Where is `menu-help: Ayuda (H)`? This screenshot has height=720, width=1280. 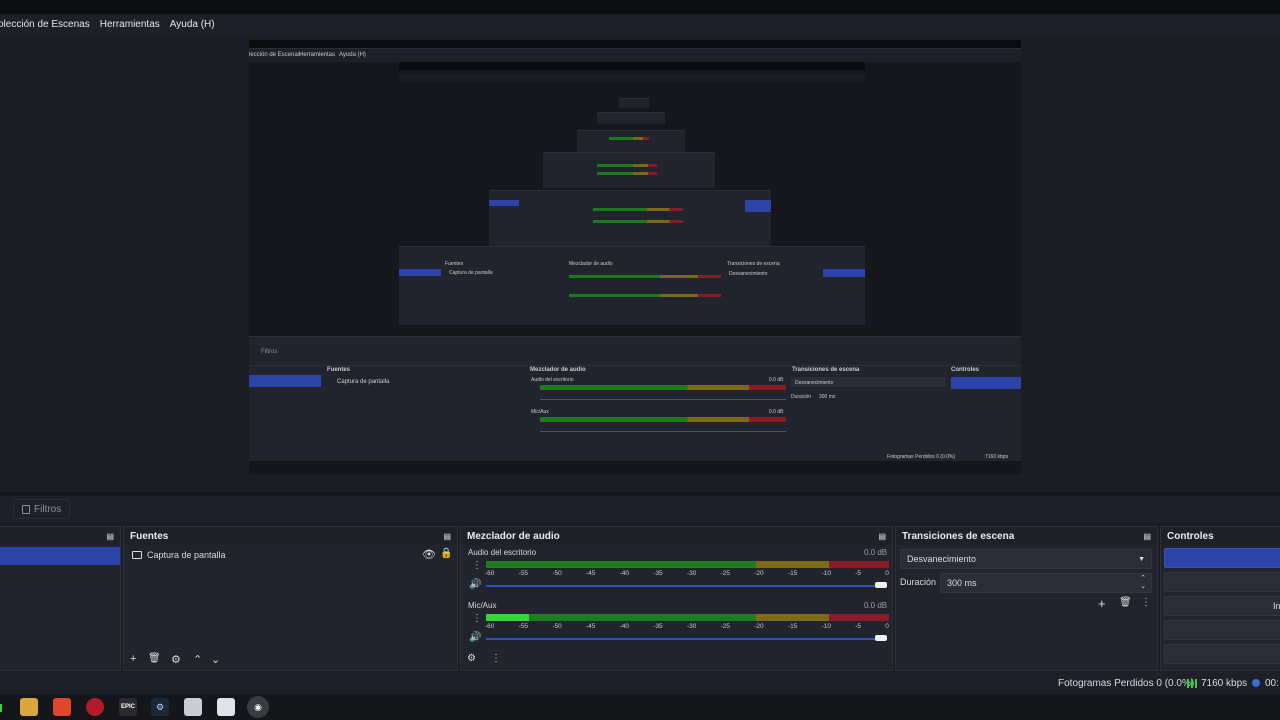 menu-help: Ayuda (H) is located at coordinates (192, 24).